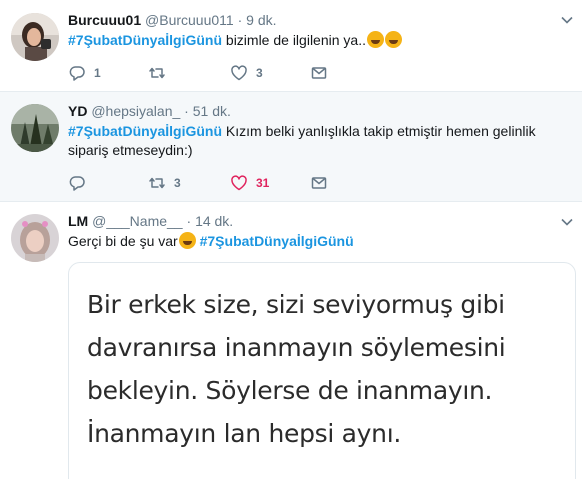 The height and width of the screenshot is (479, 582). Describe the element at coordinates (249, 183) in the screenshot. I see `like-button: 31` at that location.